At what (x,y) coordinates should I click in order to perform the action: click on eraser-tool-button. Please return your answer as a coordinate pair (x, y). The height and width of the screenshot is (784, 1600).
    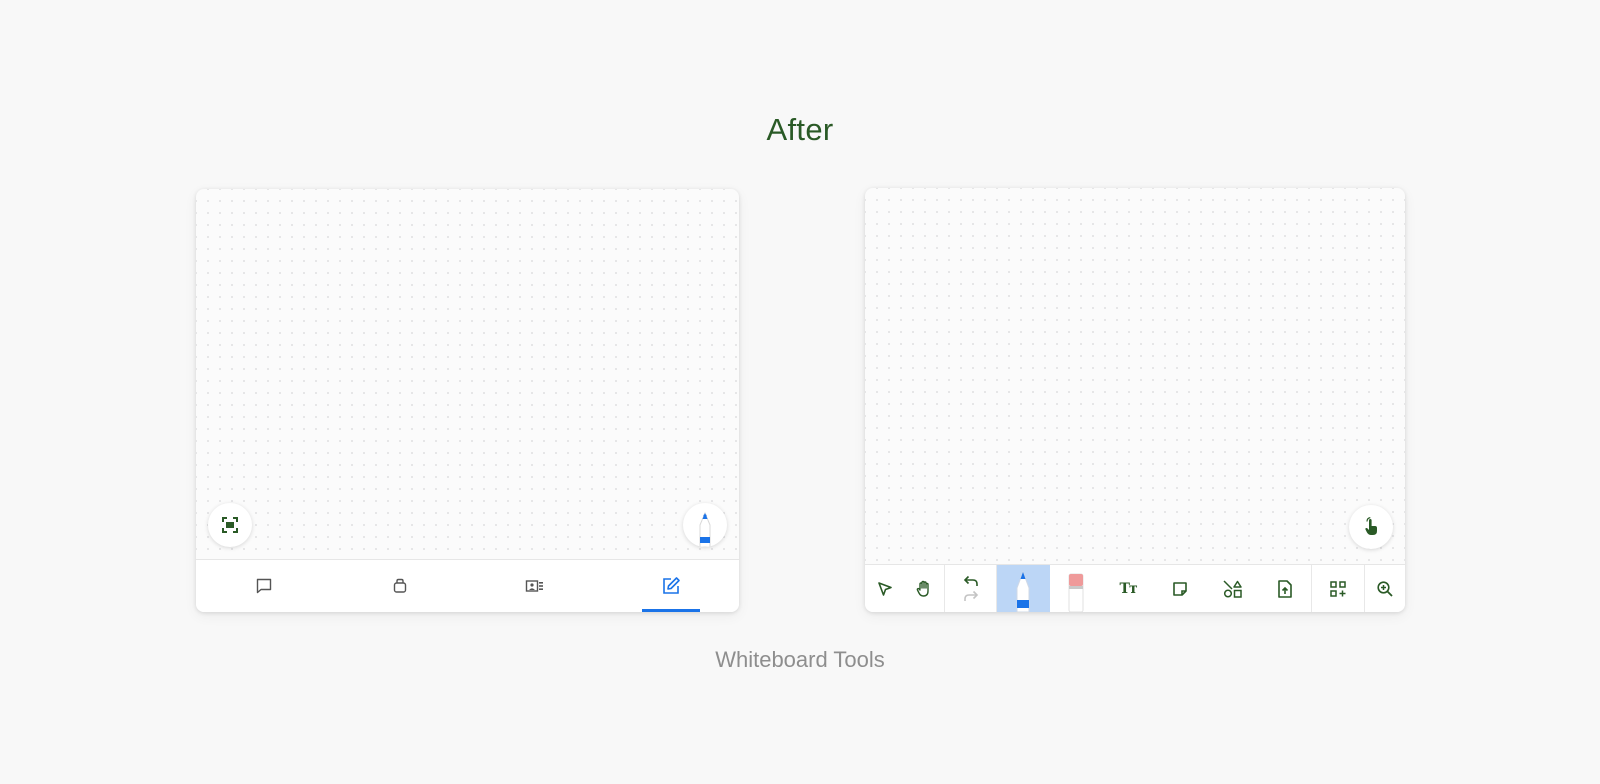
    Looking at the image, I should click on (1076, 588).